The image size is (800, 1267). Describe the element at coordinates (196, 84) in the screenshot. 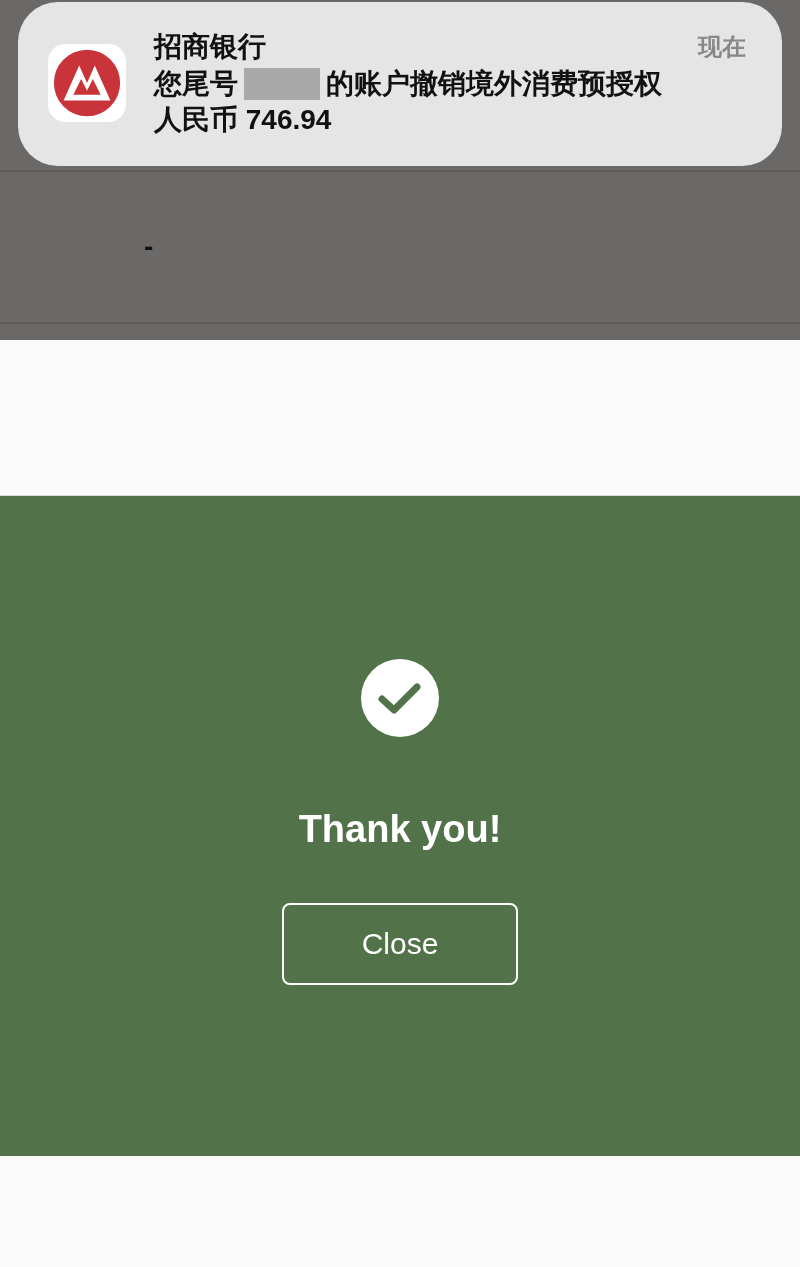

I see `message-text: 您尾号` at that location.